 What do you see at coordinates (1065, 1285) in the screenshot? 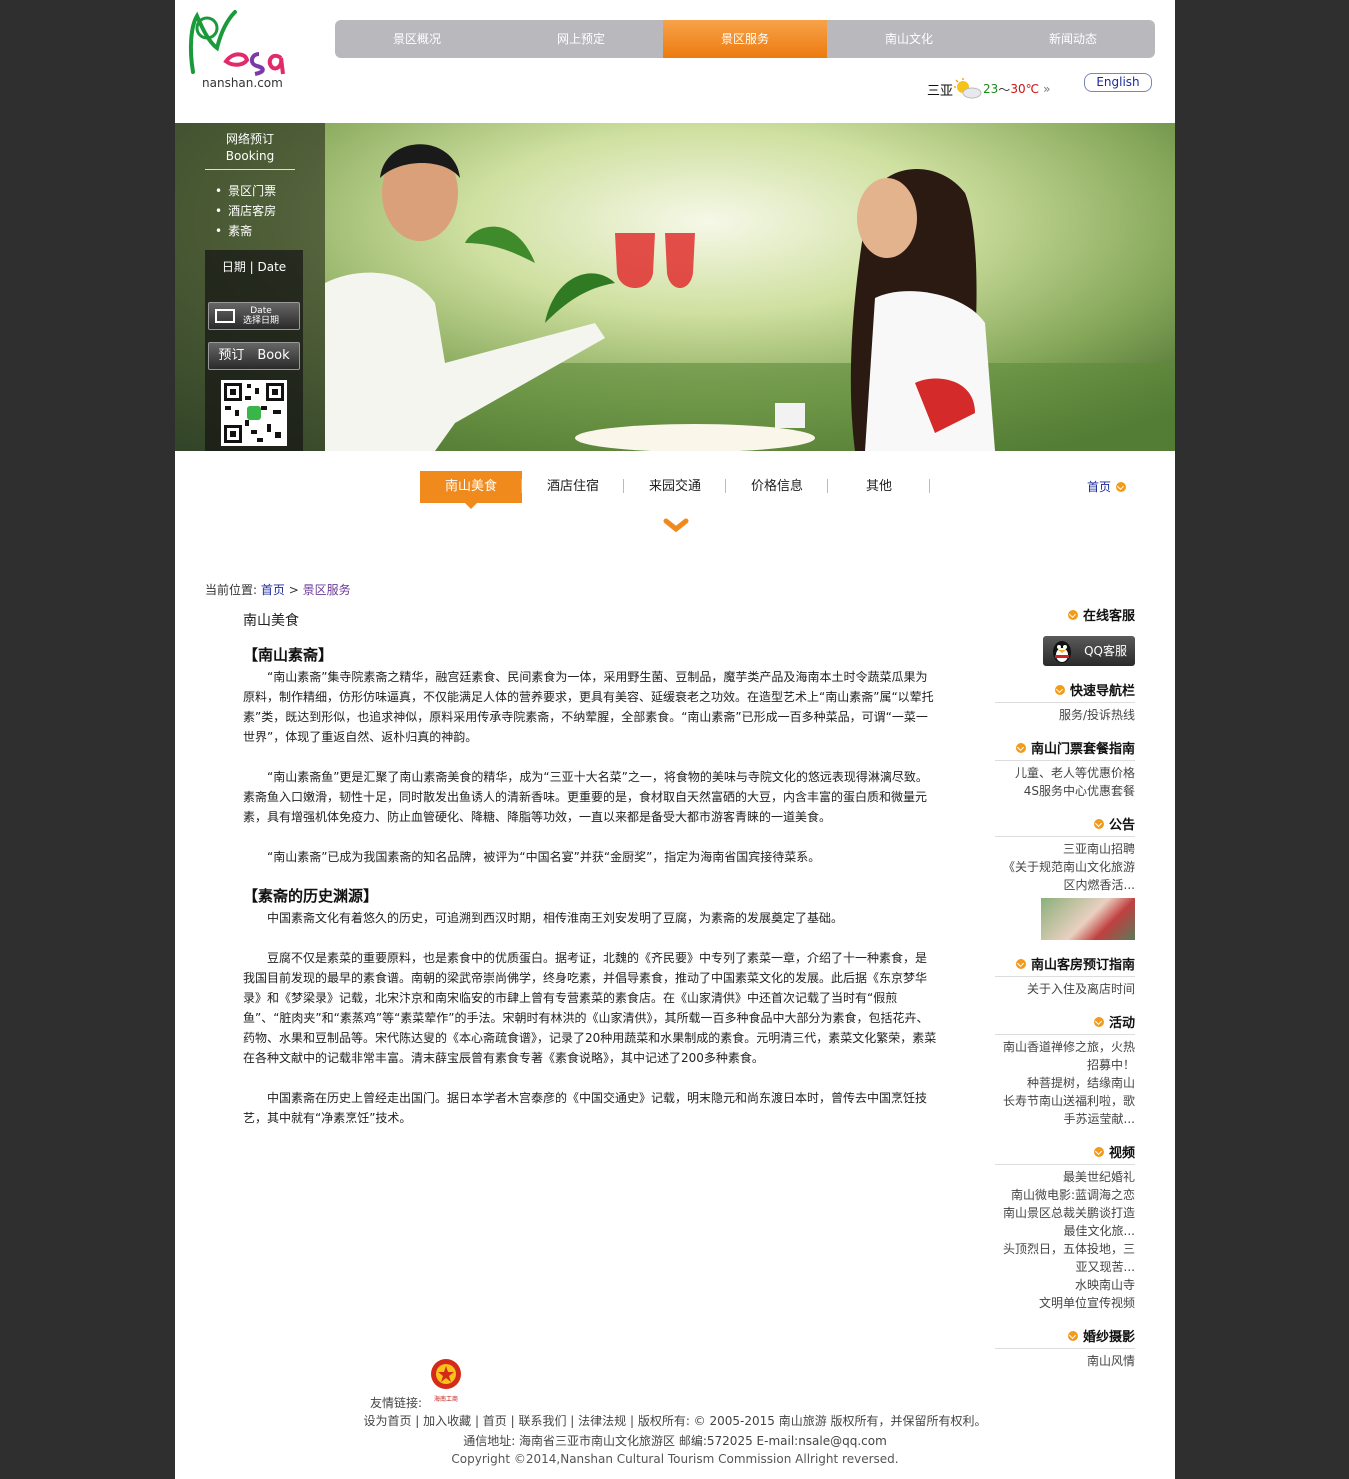
I see `sidebar-link: 水映南山寺` at bounding box center [1065, 1285].